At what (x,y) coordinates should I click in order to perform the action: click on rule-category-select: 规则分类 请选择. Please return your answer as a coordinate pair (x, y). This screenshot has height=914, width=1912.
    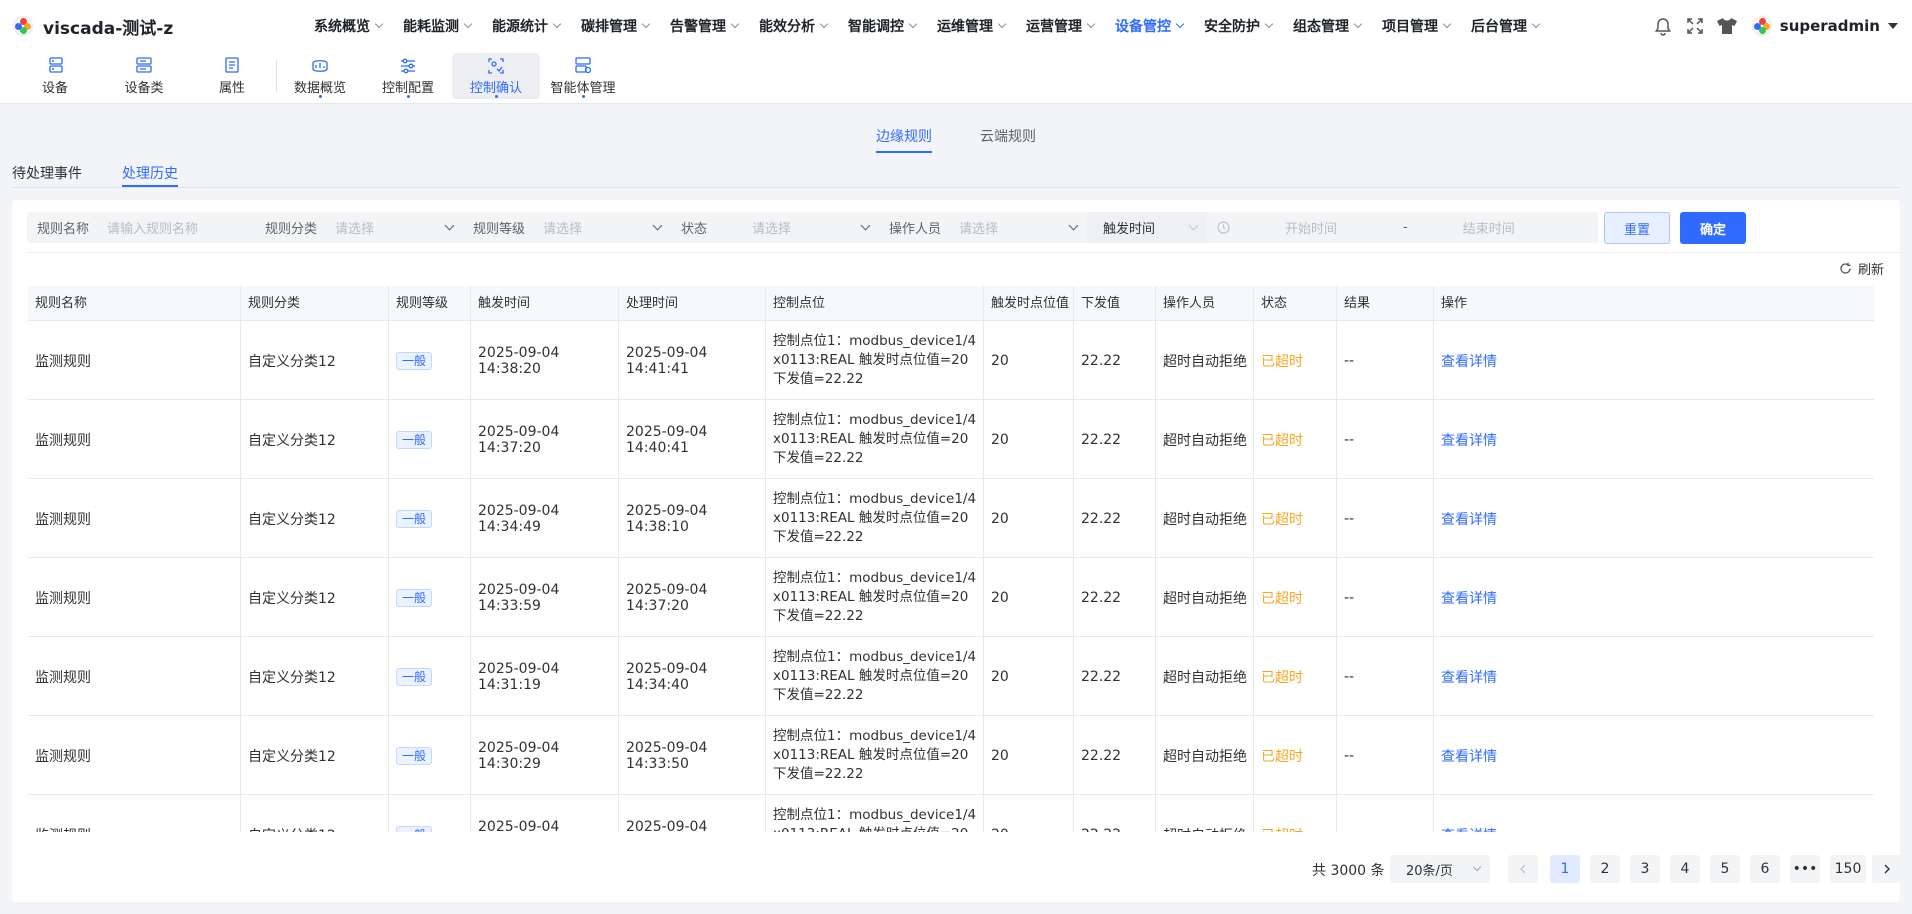
    Looking at the image, I should click on (360, 227).